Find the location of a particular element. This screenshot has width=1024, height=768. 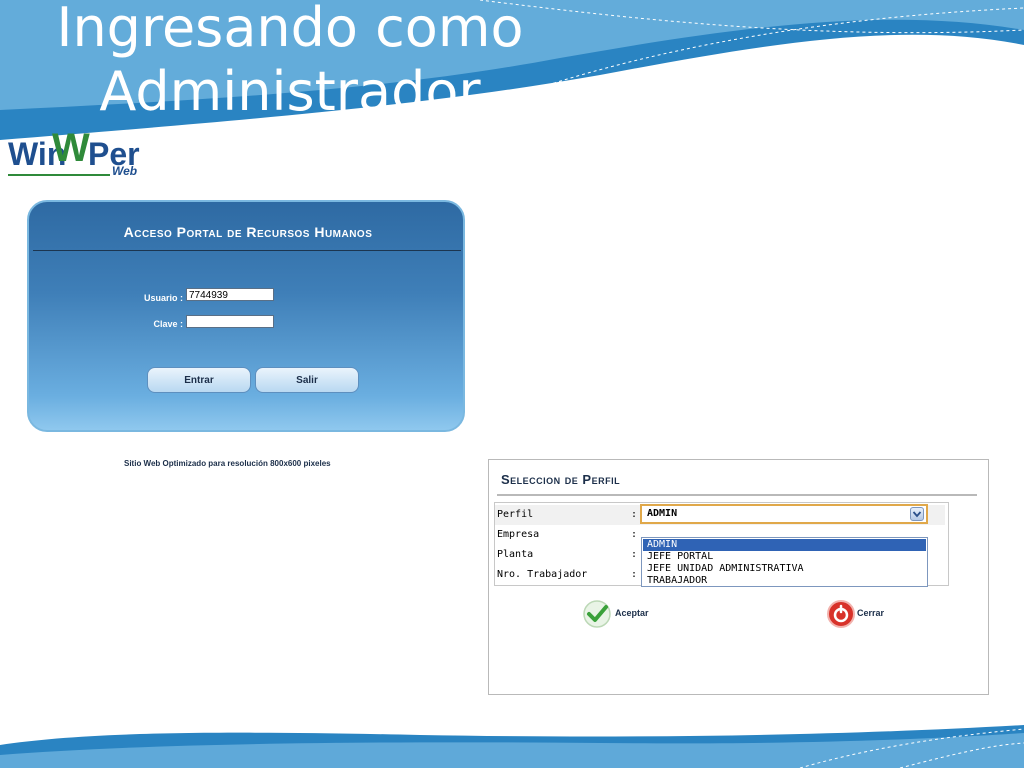

profile-title-divider is located at coordinates (737, 495).